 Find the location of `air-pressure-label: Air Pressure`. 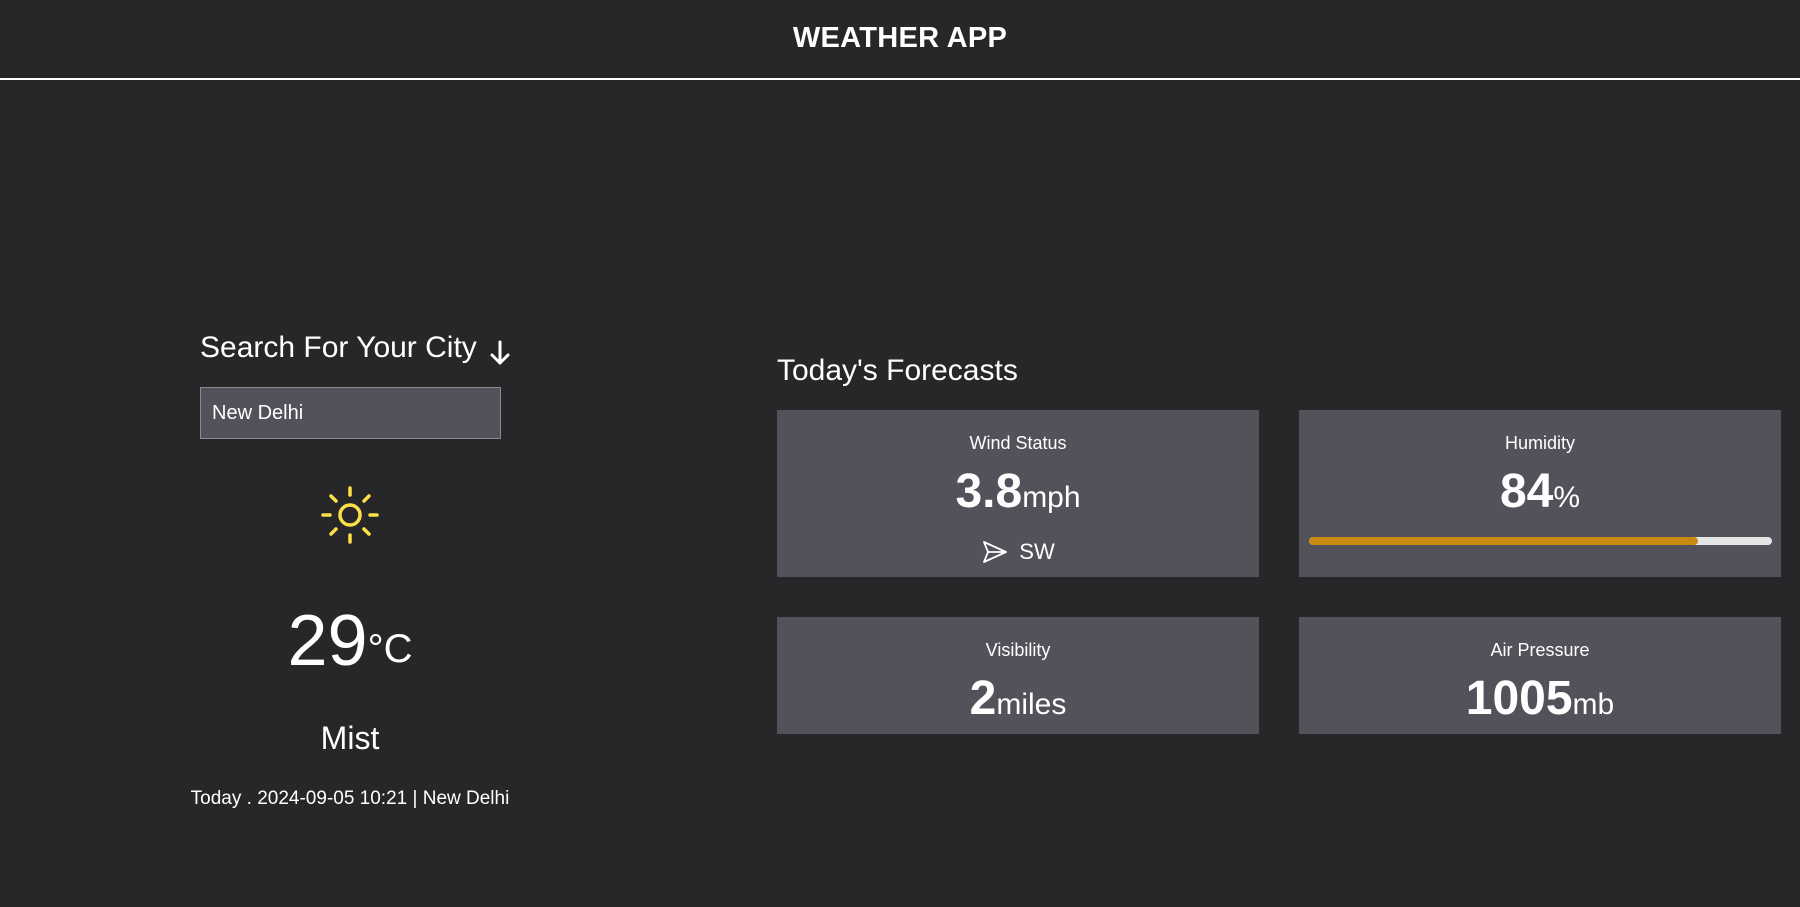

air-pressure-label: Air Pressure is located at coordinates (1540, 650).